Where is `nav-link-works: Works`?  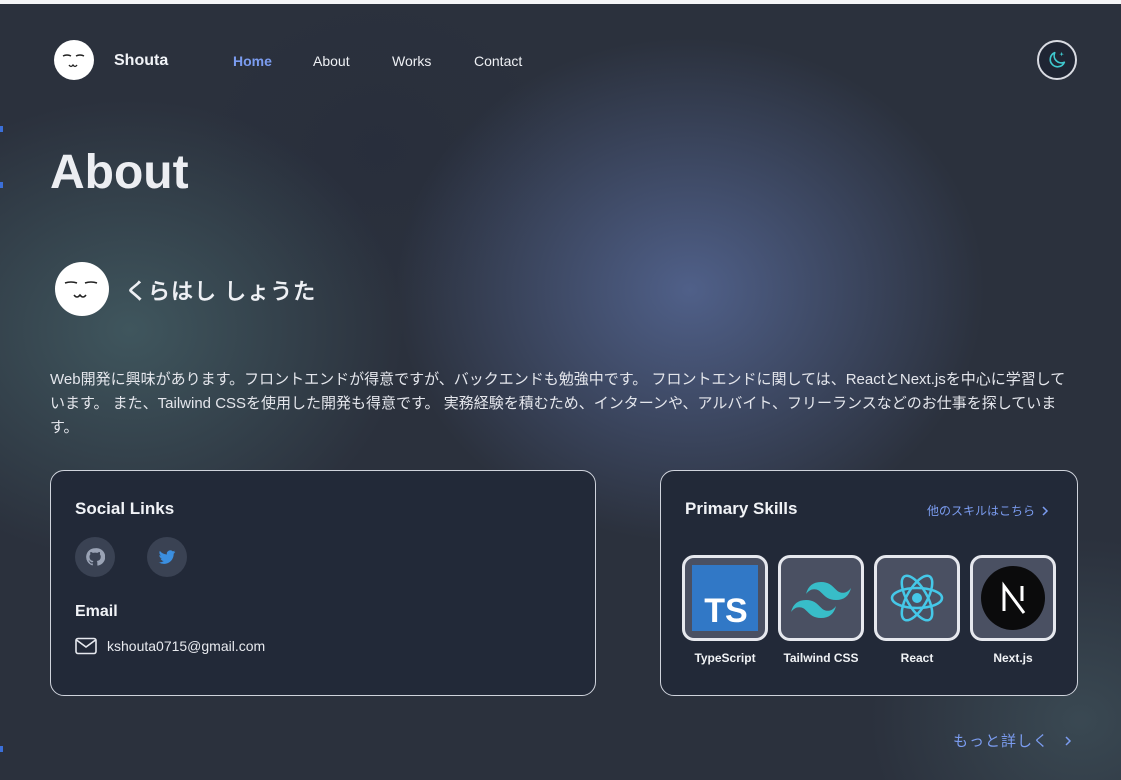
nav-link-works: Works is located at coordinates (411, 61).